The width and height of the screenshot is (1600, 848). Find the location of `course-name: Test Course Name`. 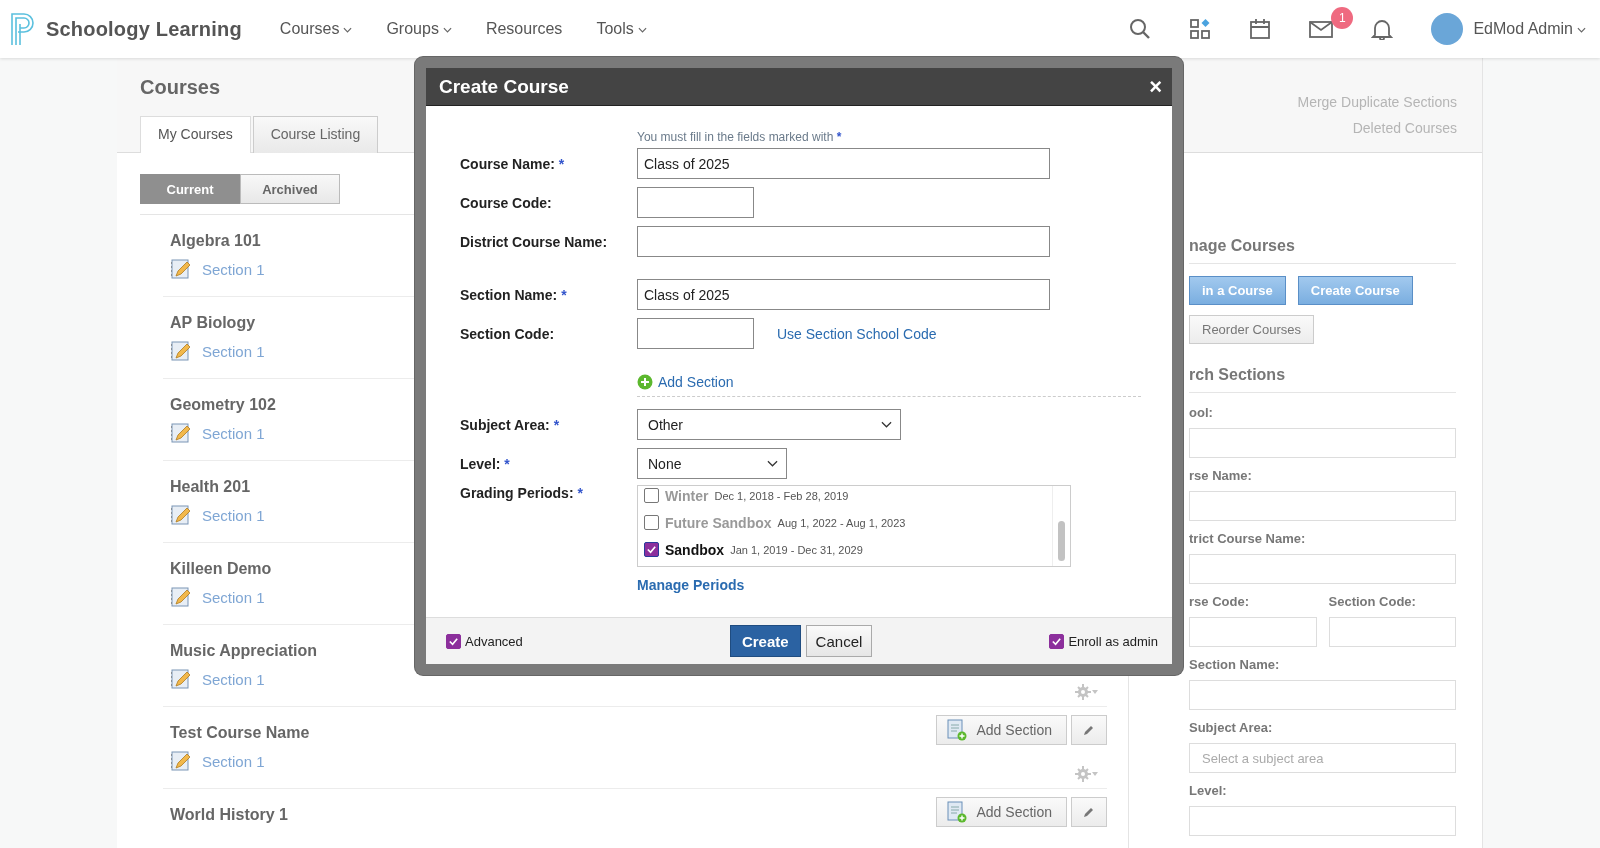

course-name: Test Course Name is located at coordinates (240, 733).